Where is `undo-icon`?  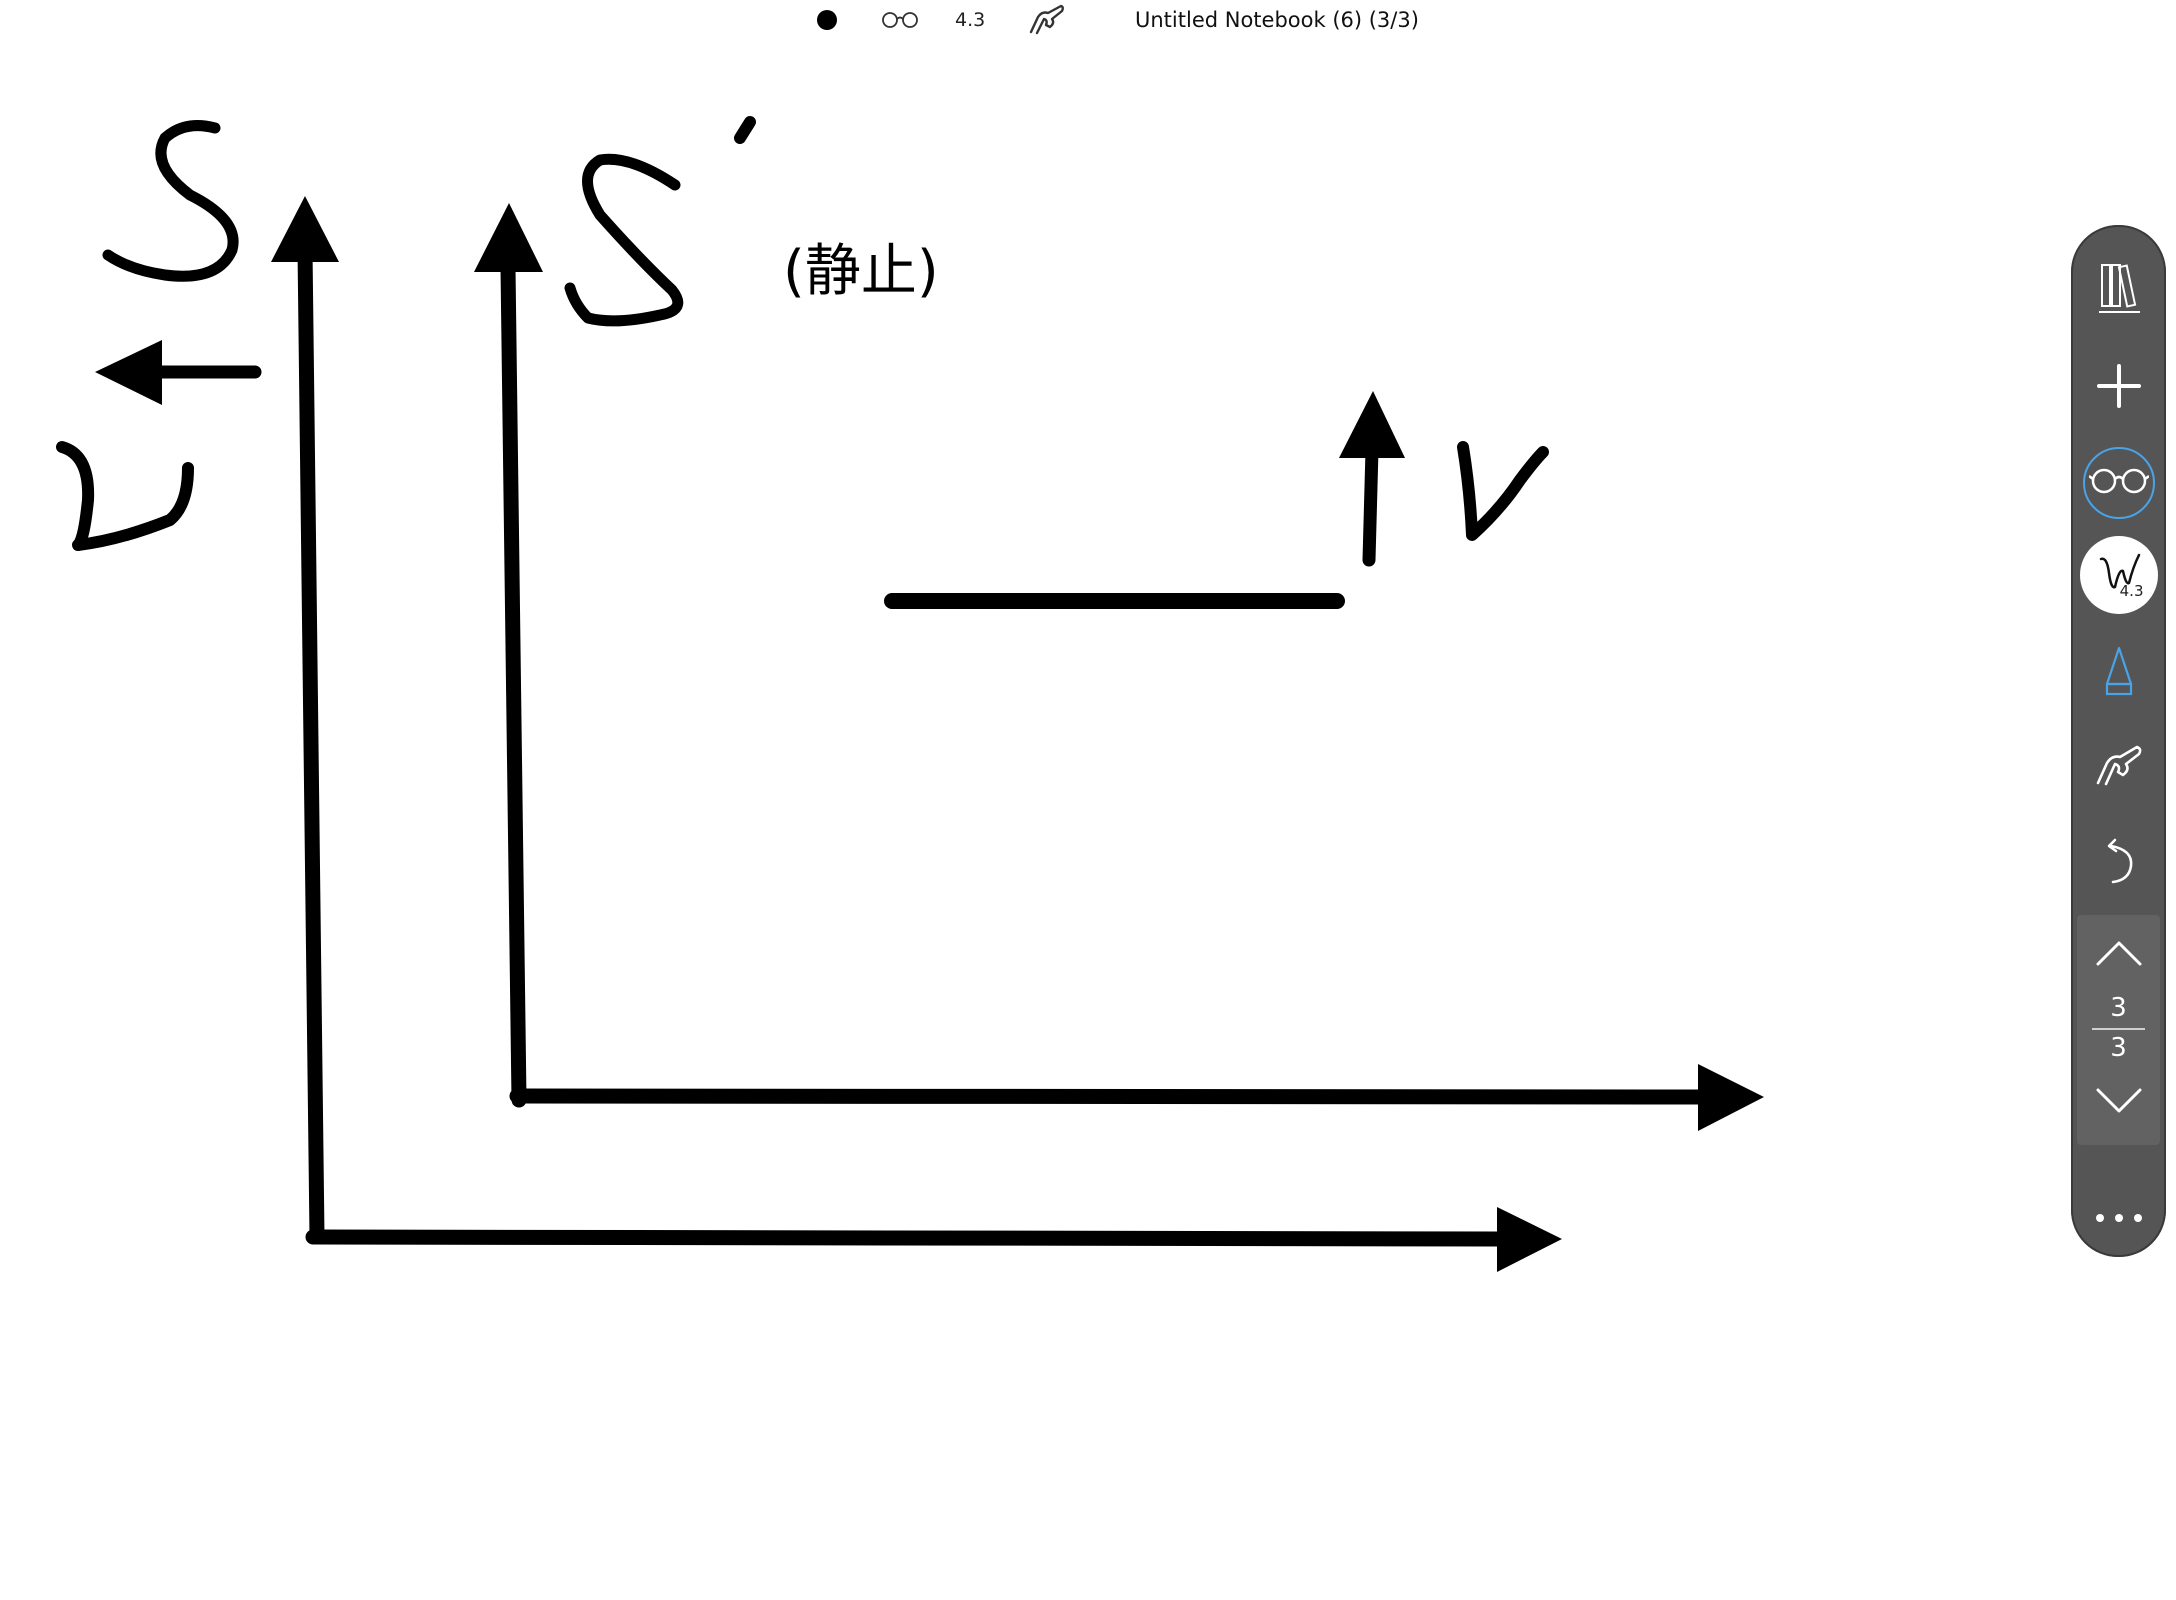 undo-icon is located at coordinates (2119, 865).